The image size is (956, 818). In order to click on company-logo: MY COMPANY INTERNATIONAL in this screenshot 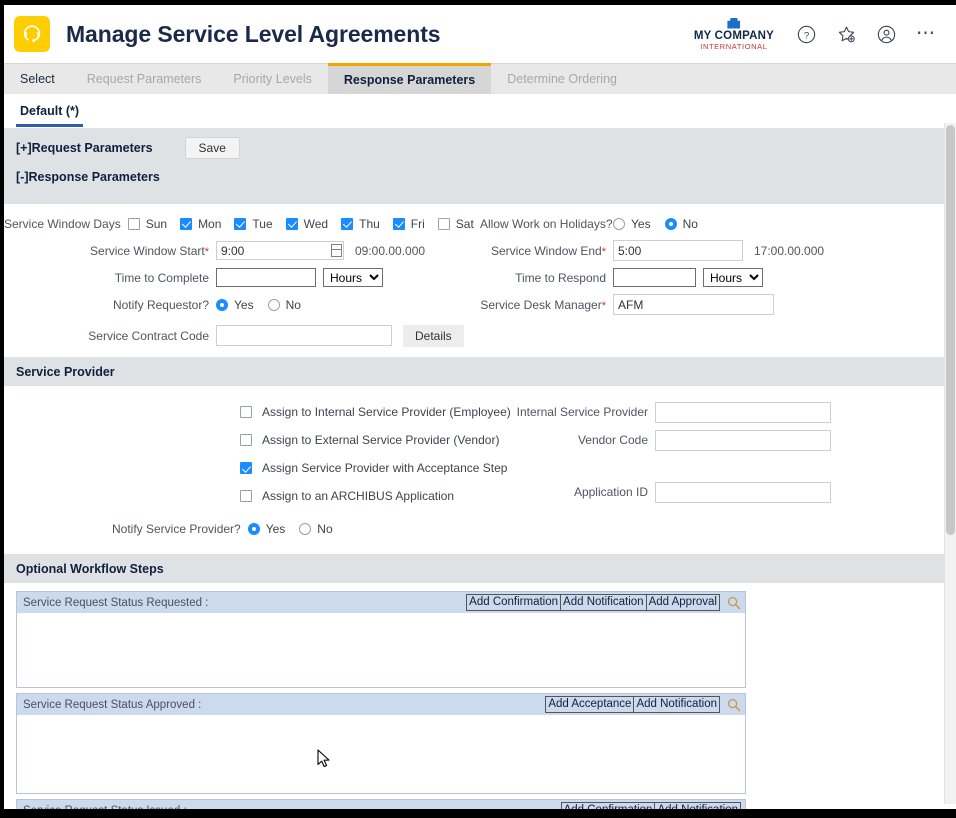, I will do `click(734, 34)`.